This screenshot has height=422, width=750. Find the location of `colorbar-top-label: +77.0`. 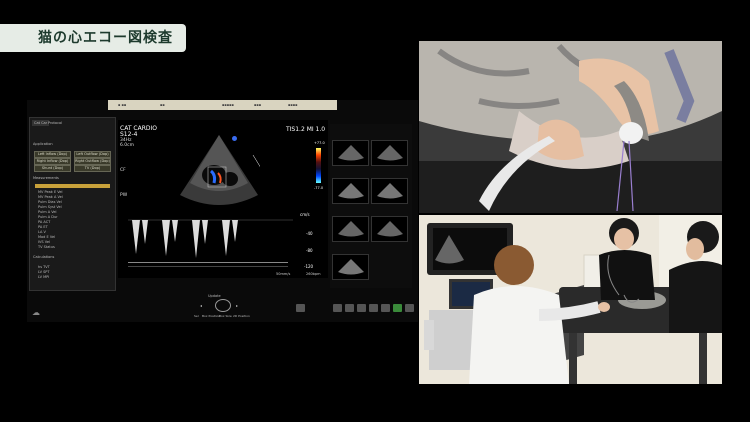

colorbar-top-label: +77.0 is located at coordinates (319, 143).